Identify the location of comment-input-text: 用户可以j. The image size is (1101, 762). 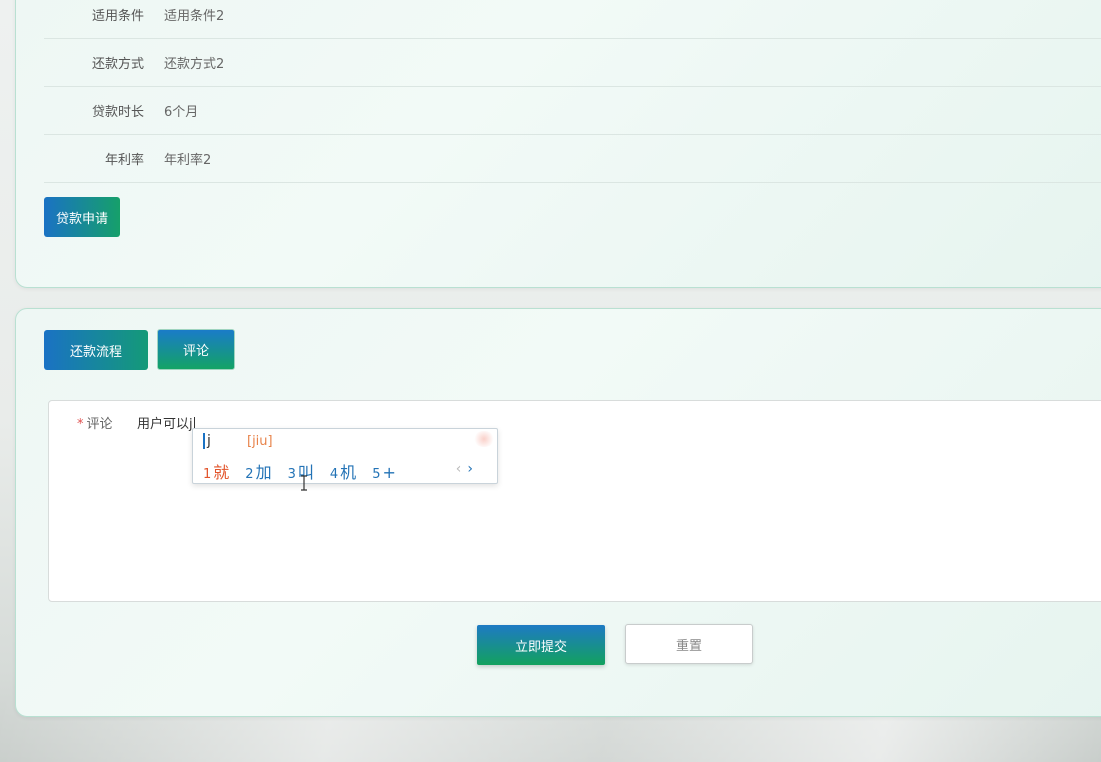
(166, 422).